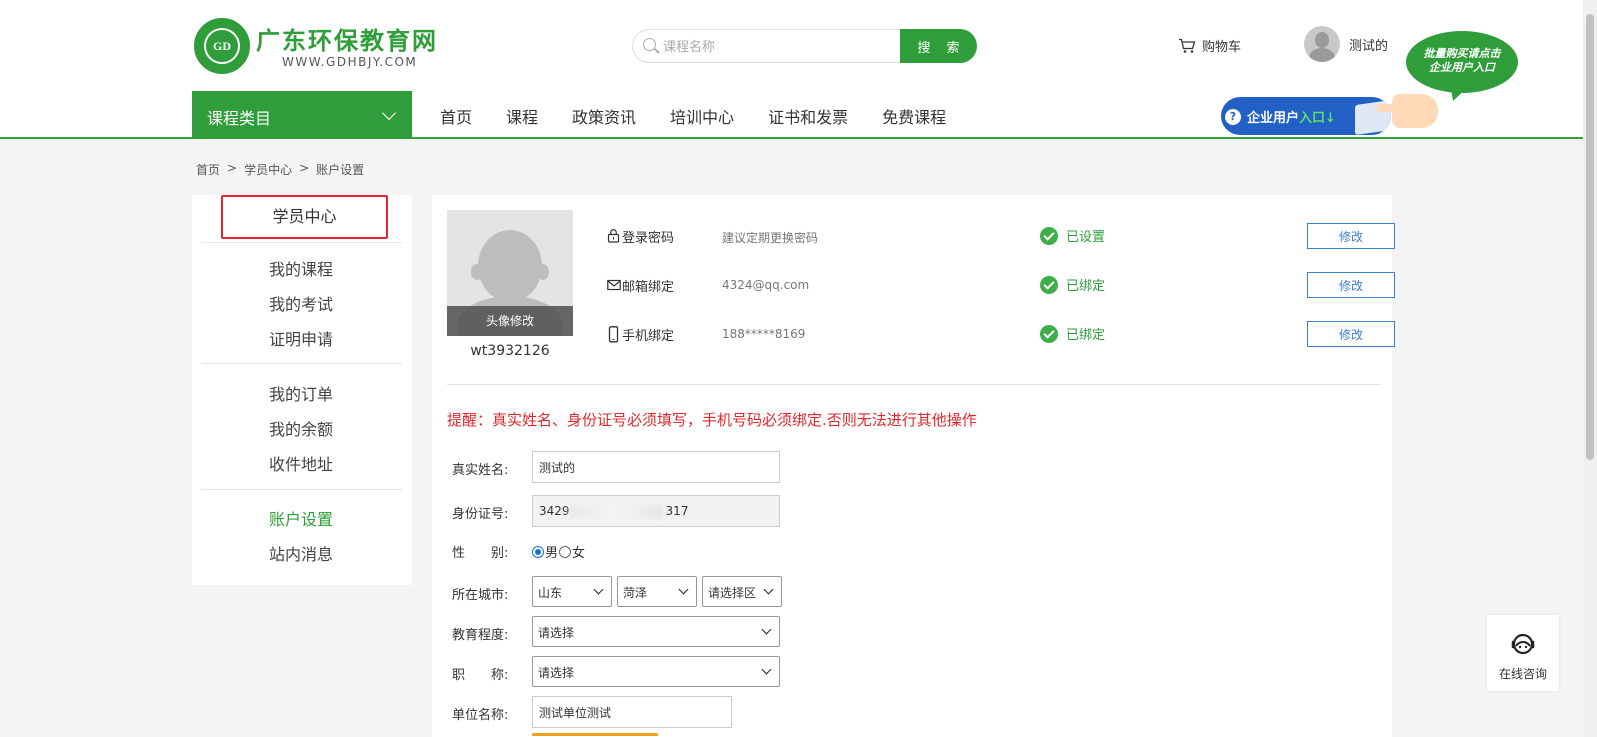  What do you see at coordinates (301, 463) in the screenshot?
I see `sidebar-item-shipping-address: 收件地址` at bounding box center [301, 463].